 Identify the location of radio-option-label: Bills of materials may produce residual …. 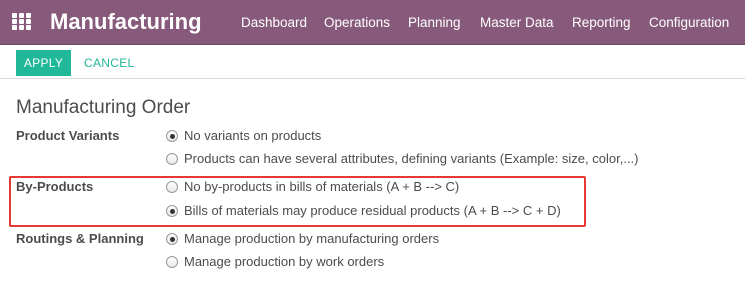
(372, 210).